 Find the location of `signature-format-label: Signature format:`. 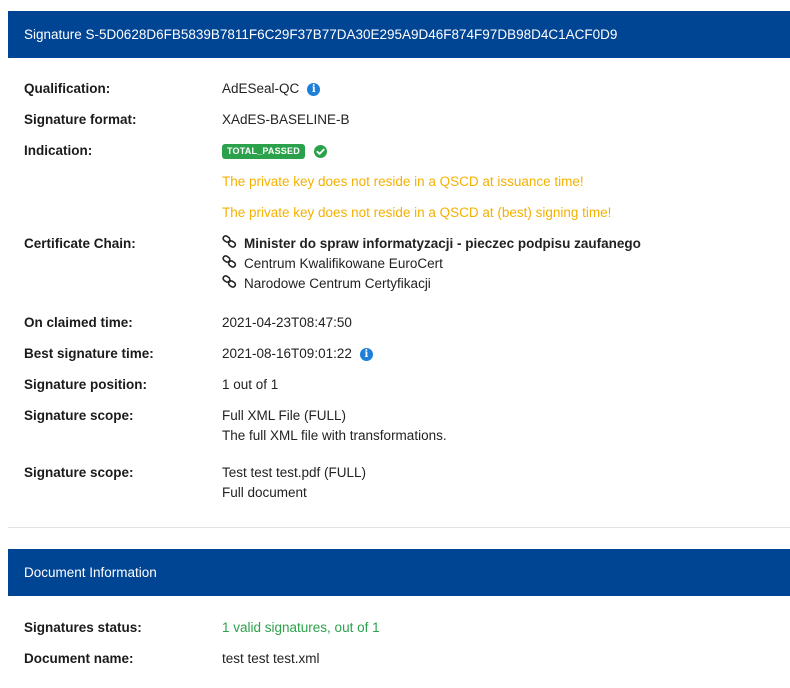

signature-format-label: Signature format: is located at coordinates (80, 119).